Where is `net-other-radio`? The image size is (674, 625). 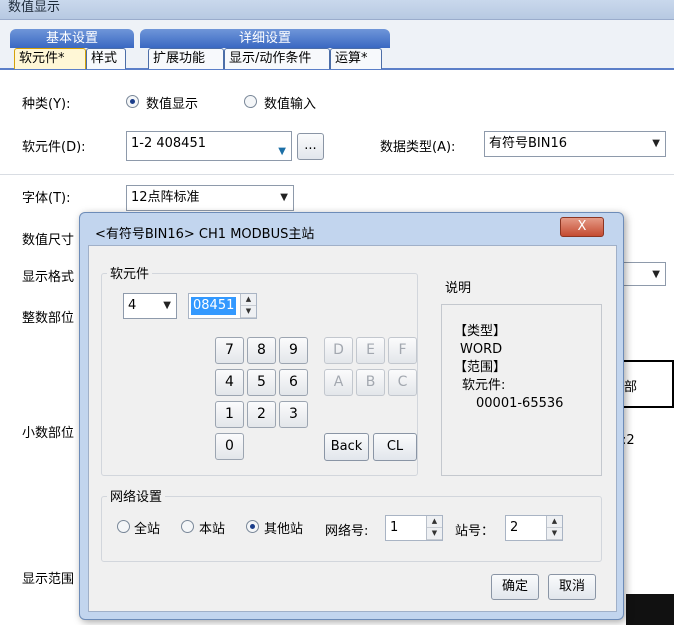 net-other-radio is located at coordinates (252, 526).